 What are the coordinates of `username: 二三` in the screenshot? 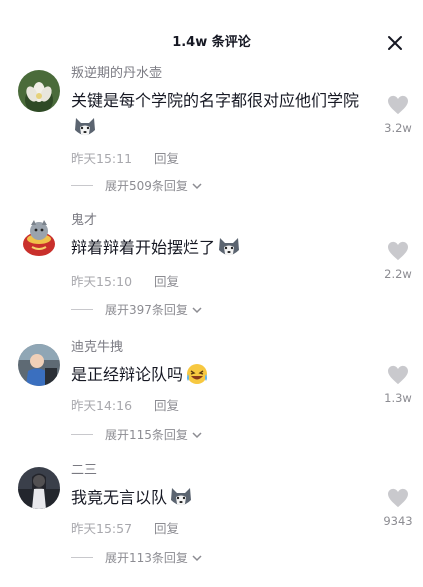 It's located at (84, 471).